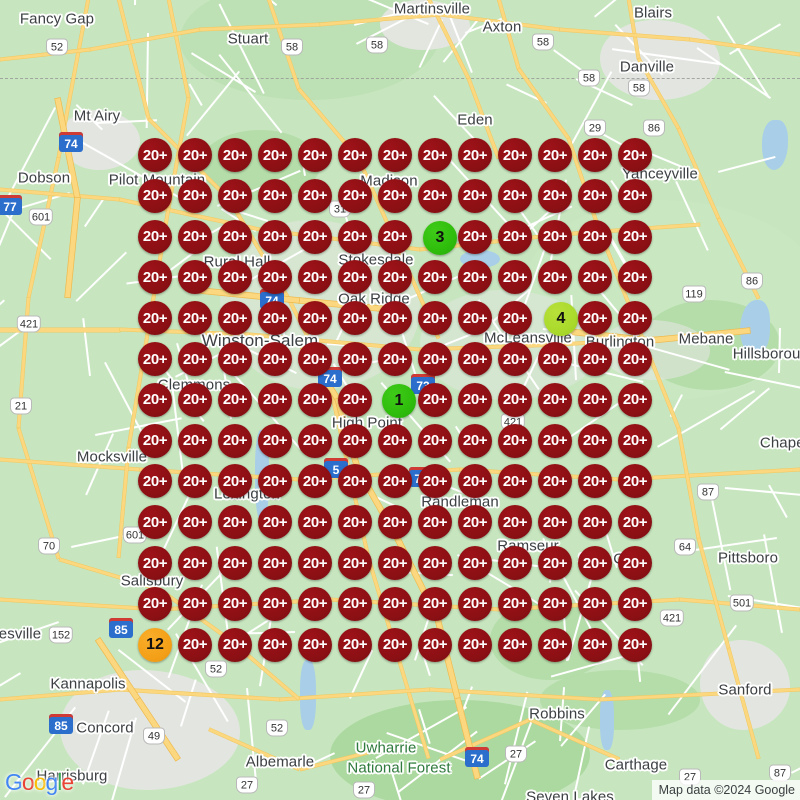 This screenshot has width=800, height=800. What do you see at coordinates (440, 238) in the screenshot?
I see `cluster-marker-count: 3` at bounding box center [440, 238].